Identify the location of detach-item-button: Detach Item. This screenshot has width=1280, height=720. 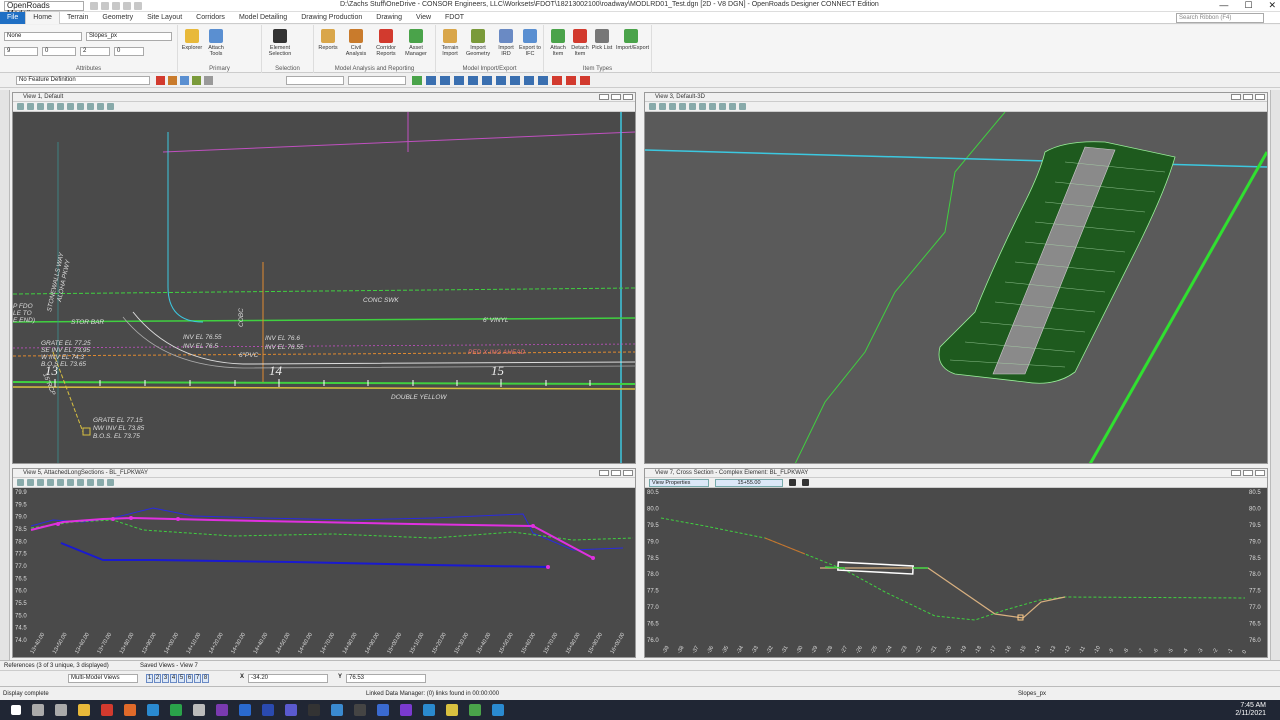
(580, 43).